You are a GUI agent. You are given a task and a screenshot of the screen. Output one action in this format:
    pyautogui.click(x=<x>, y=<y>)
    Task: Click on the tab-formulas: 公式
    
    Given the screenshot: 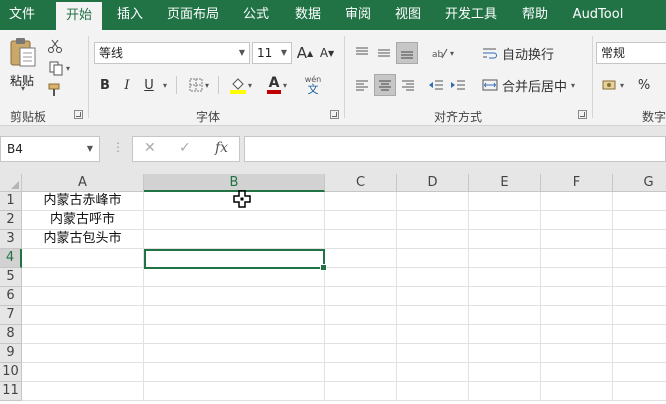 What is the action you would take?
    pyautogui.click(x=256, y=15)
    